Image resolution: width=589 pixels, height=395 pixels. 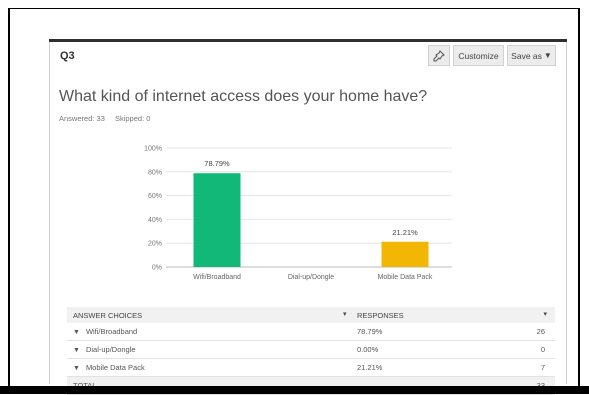 What do you see at coordinates (82, 118) in the screenshot?
I see `answered-count: Answered: 33` at bounding box center [82, 118].